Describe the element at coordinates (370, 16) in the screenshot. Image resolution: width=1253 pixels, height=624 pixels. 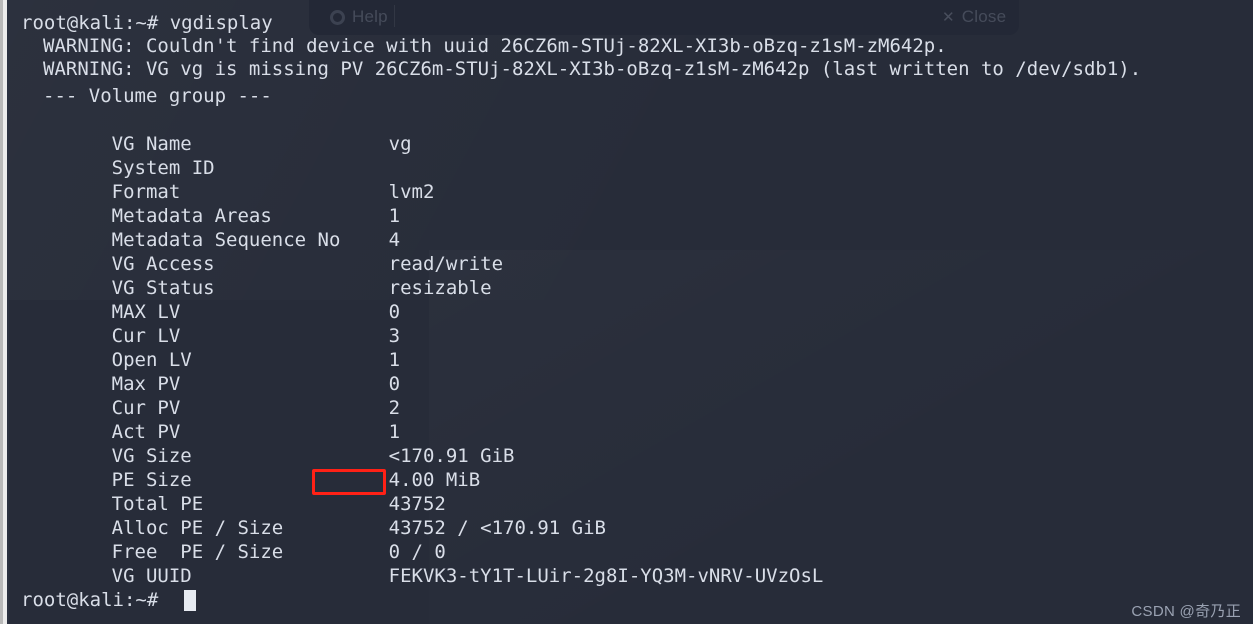
I see `ghost-help-label: Help` at that location.